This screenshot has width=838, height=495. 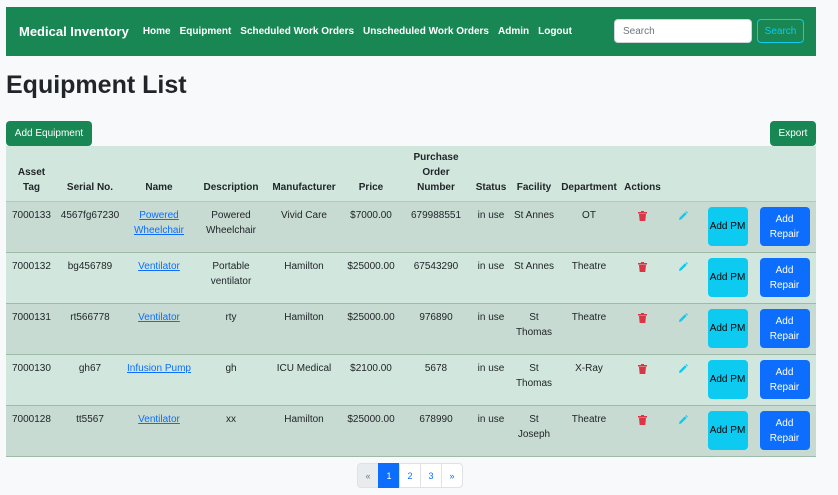 I want to click on cell-department: OT, so click(x=589, y=227).